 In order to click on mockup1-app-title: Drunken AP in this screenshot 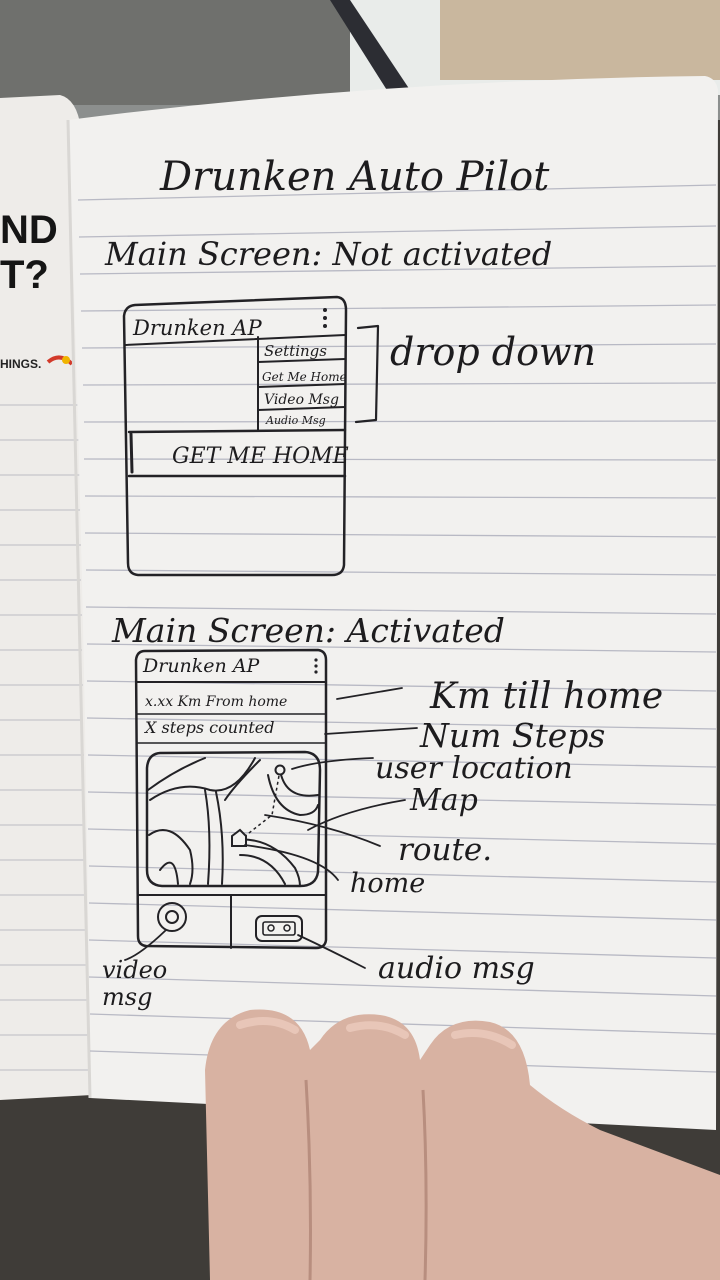, I will do `click(197, 328)`.